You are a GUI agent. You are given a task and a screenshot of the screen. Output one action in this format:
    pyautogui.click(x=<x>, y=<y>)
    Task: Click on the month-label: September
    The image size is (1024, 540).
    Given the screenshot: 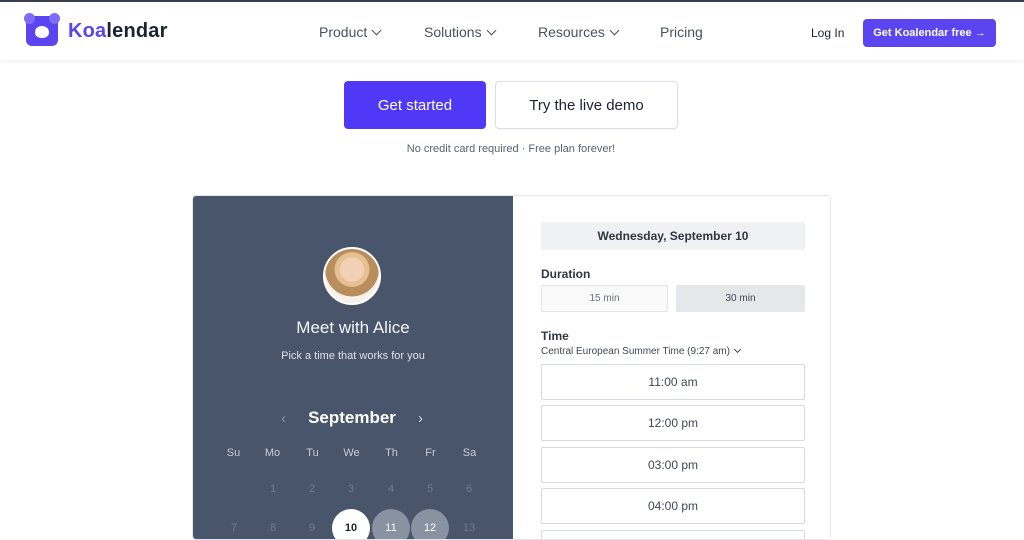 What is the action you would take?
    pyautogui.click(x=352, y=417)
    